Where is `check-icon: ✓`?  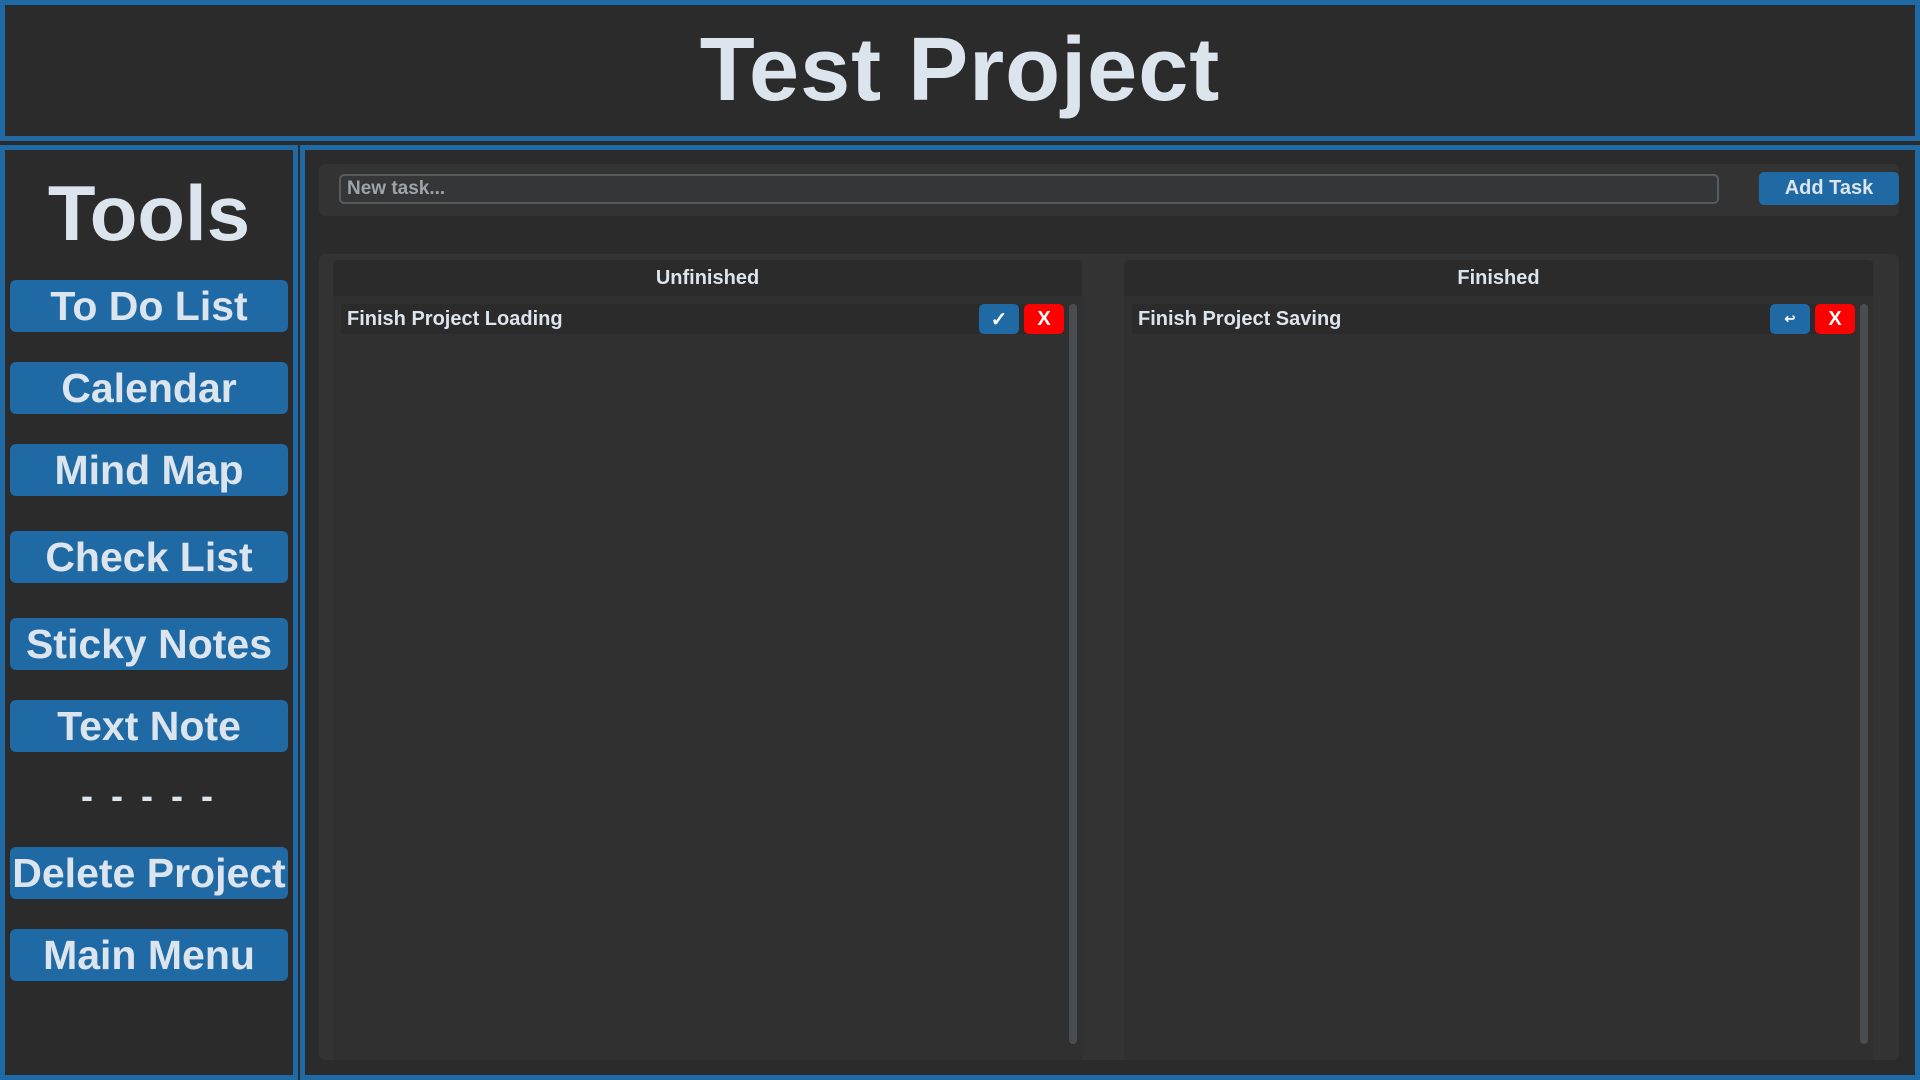 check-icon: ✓ is located at coordinates (999, 319).